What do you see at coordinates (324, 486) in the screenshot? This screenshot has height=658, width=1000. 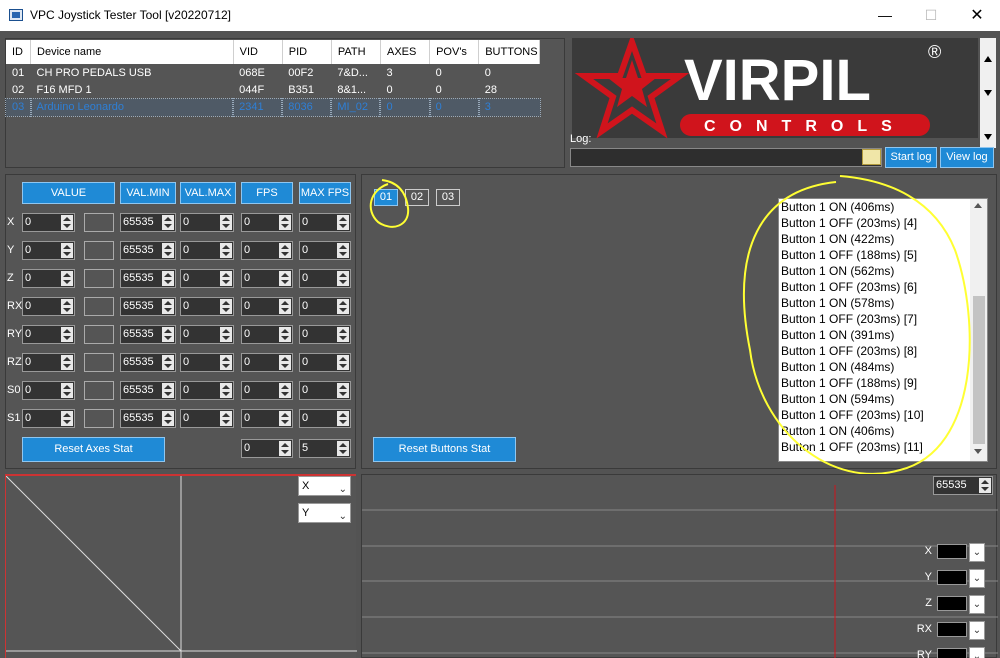 I see `x-axis-select: X ⌄` at bounding box center [324, 486].